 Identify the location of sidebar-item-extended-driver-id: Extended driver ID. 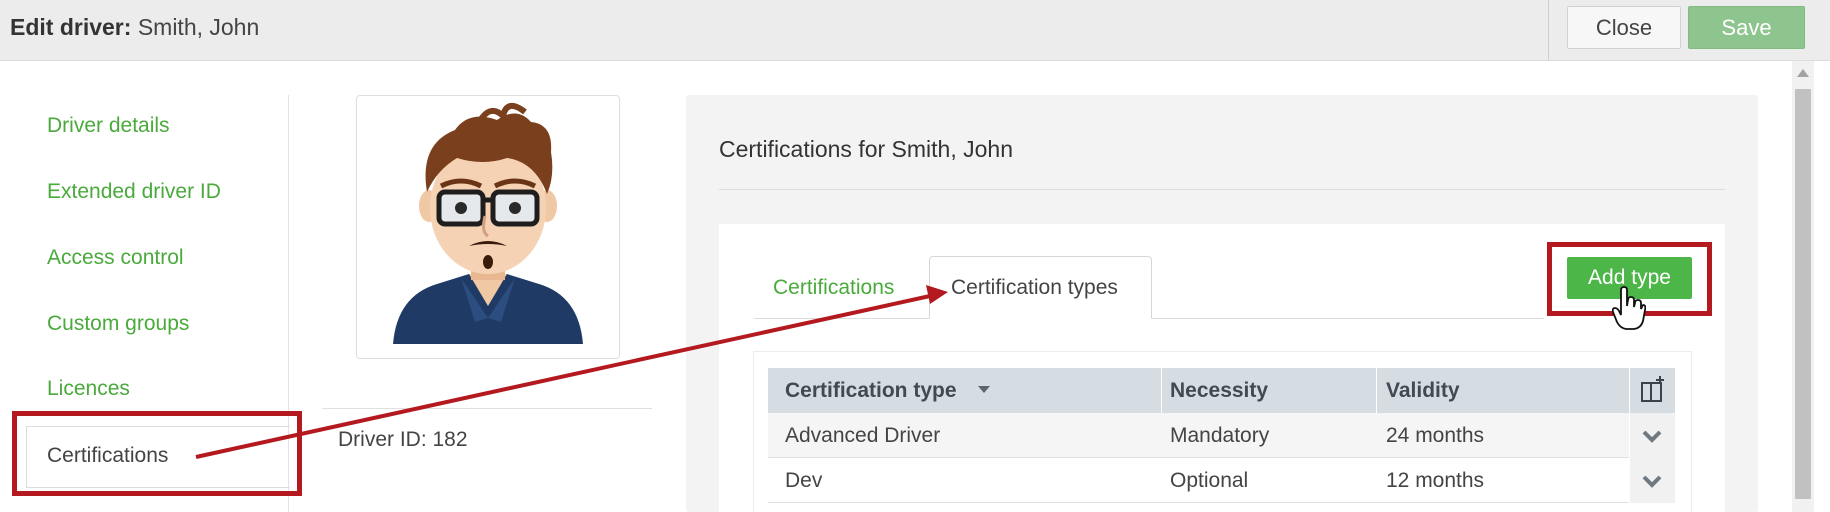
(134, 192).